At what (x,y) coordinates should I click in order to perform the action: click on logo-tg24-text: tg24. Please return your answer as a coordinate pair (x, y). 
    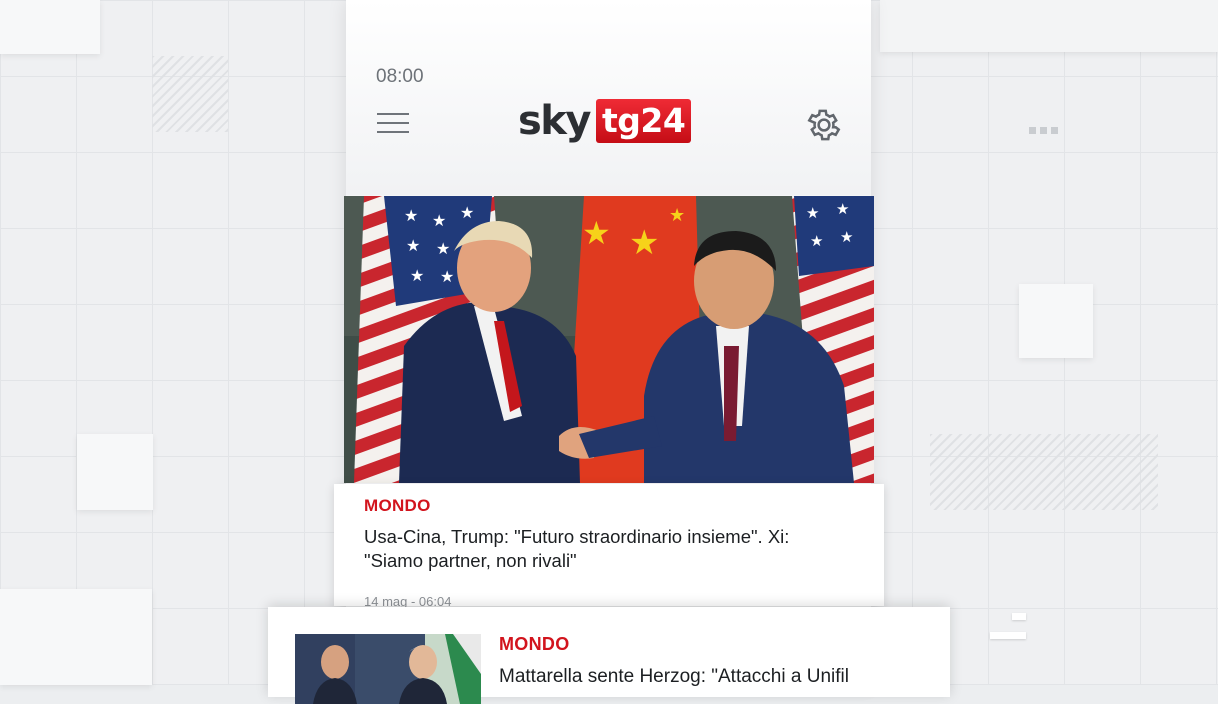
    Looking at the image, I should click on (643, 121).